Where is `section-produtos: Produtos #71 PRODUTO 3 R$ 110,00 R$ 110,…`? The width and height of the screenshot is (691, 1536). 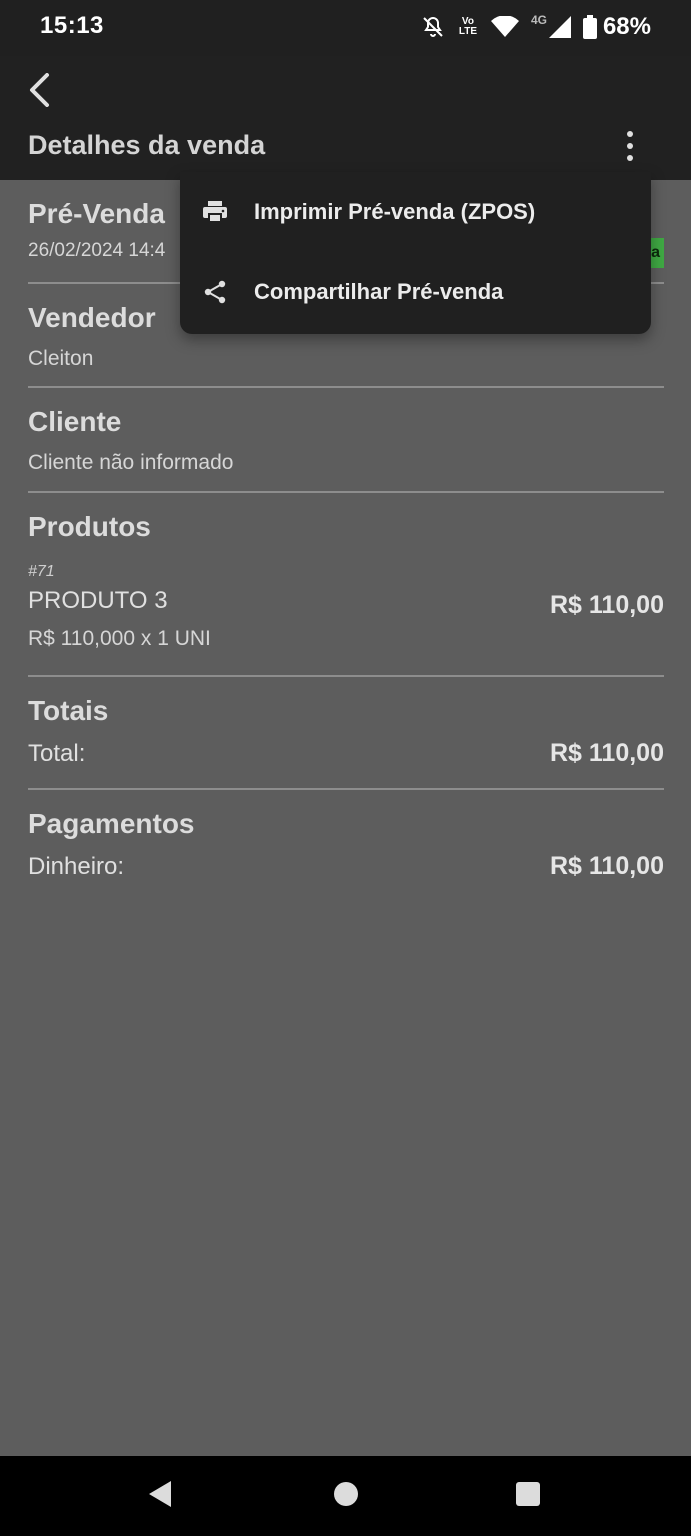
section-produtos: Produtos #71 PRODUTO 3 R$ 110,00 R$ 110,… is located at coordinates (346, 585).